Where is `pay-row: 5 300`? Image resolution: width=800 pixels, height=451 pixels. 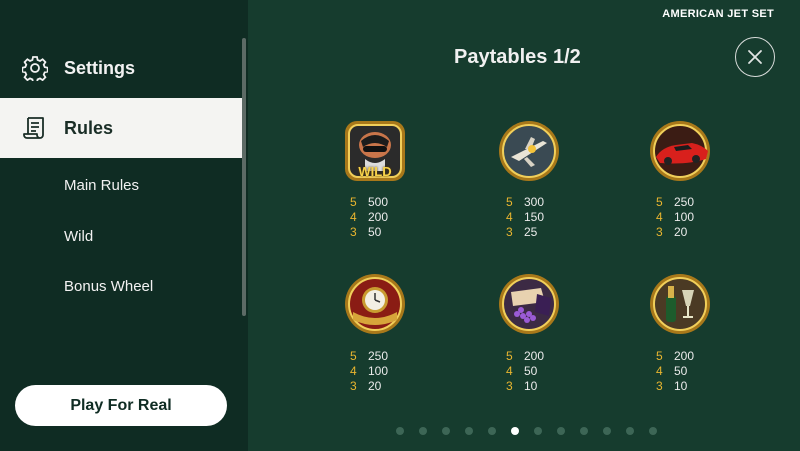 pay-row: 5 300 is located at coordinates (525, 202).